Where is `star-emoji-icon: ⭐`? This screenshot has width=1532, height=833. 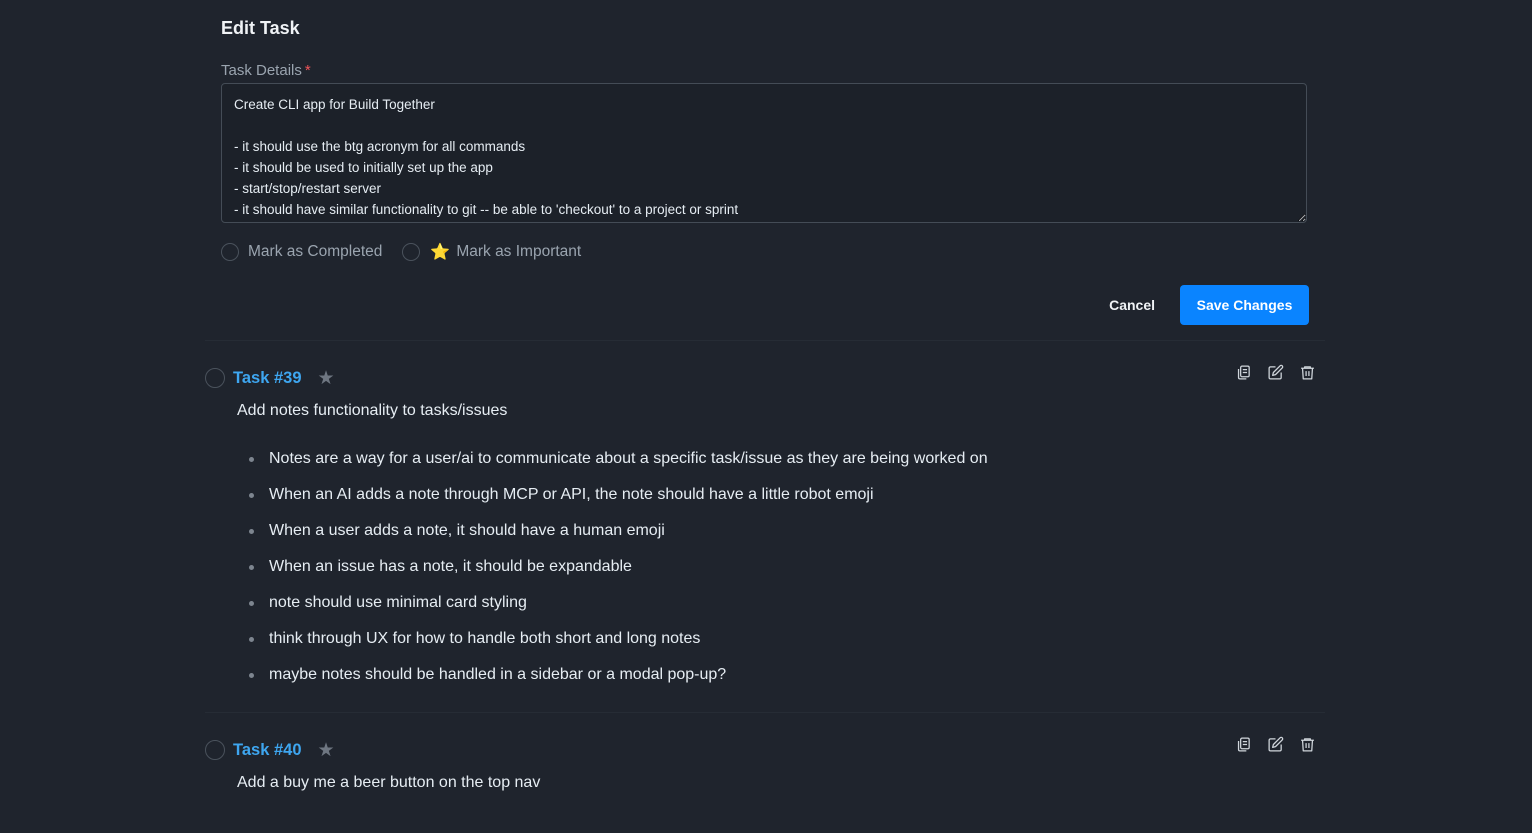 star-emoji-icon: ⭐ is located at coordinates (440, 252).